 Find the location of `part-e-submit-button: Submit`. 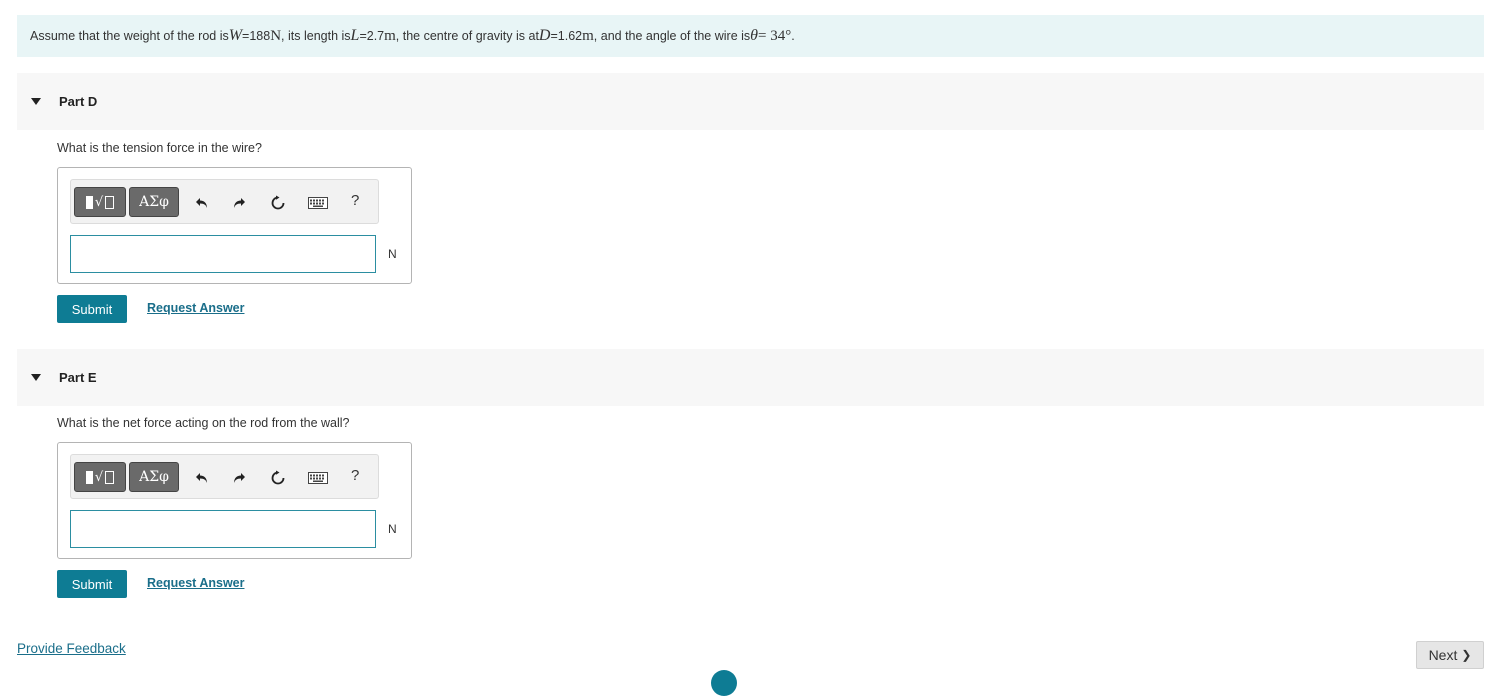

part-e-submit-button: Submit is located at coordinates (92, 584).